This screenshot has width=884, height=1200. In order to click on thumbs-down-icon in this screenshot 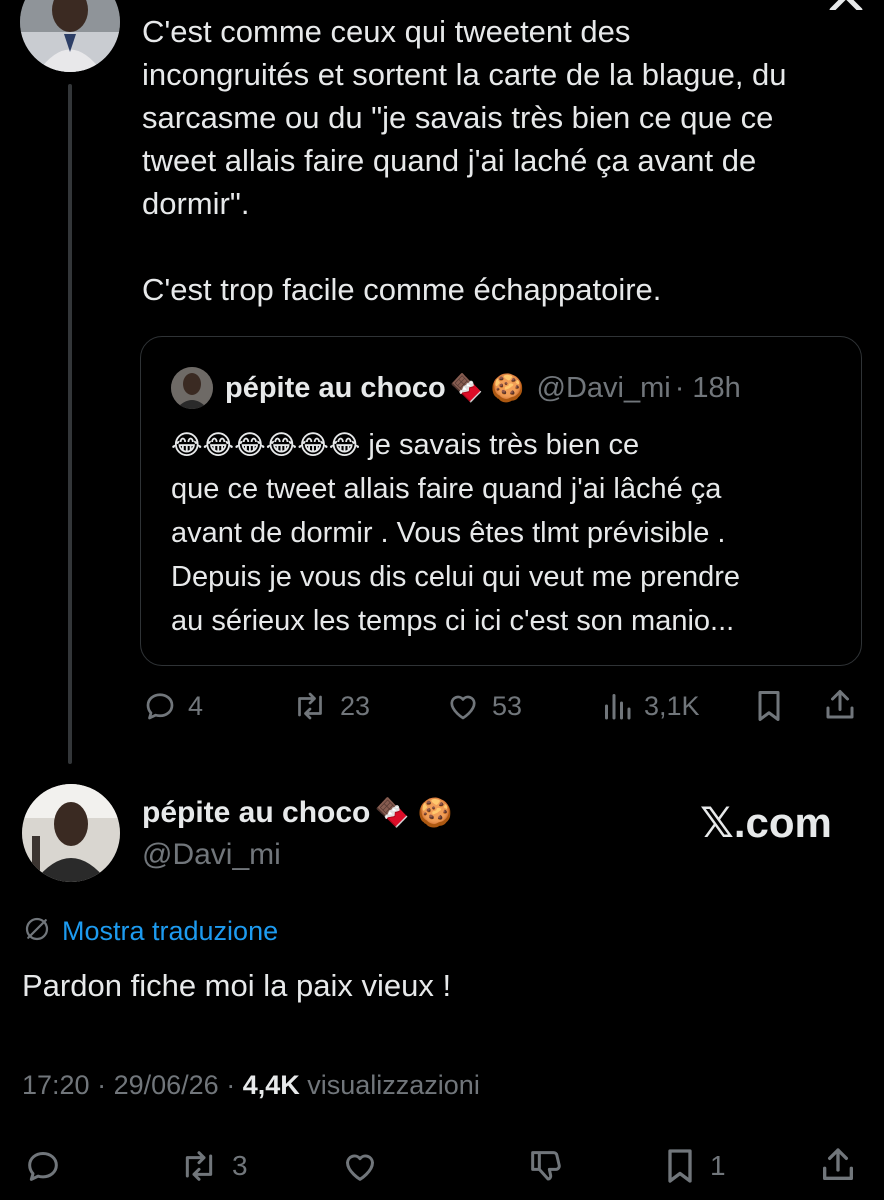, I will do `click(546, 1166)`.